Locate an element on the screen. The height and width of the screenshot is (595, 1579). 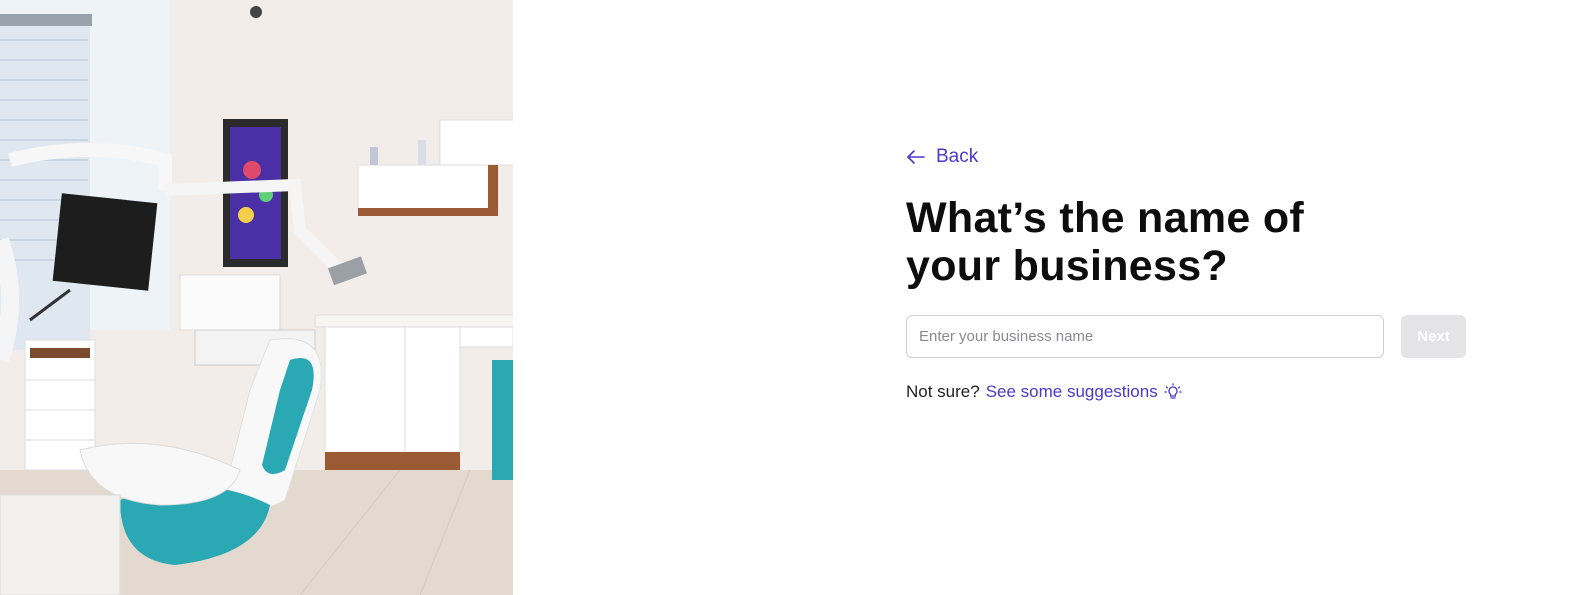
name-input-row: Next is located at coordinates (1186, 336).